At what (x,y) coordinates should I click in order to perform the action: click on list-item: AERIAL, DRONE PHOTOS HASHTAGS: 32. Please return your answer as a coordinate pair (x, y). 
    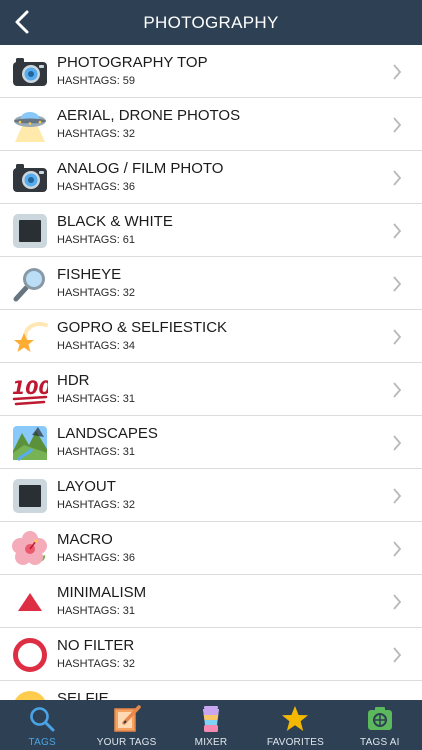
    Looking at the image, I should click on (211, 124).